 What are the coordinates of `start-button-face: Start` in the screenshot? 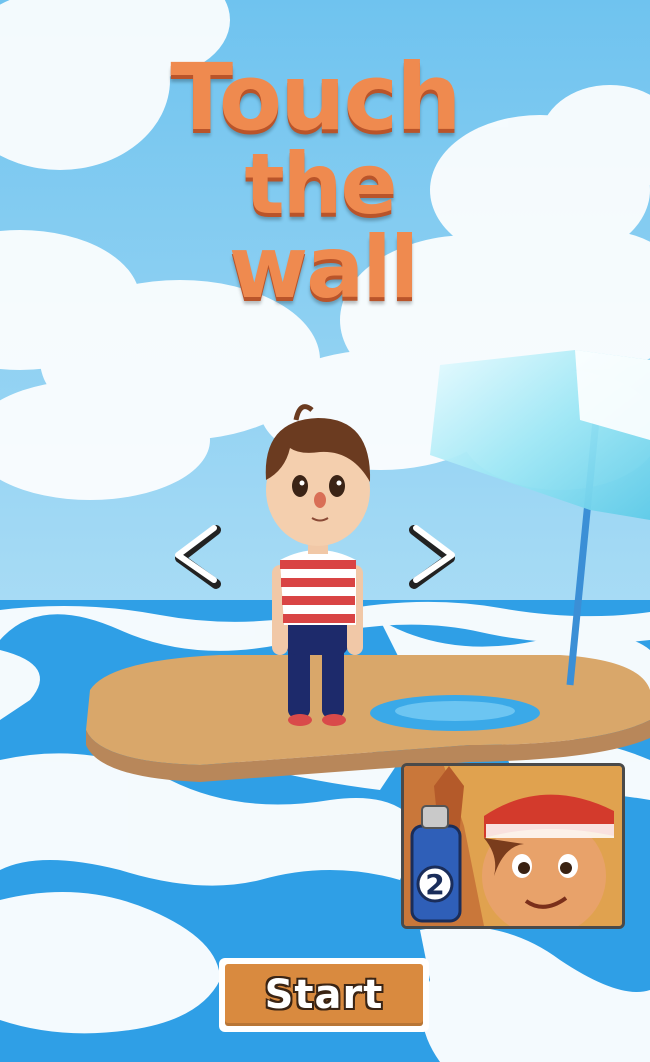 It's located at (324, 995).